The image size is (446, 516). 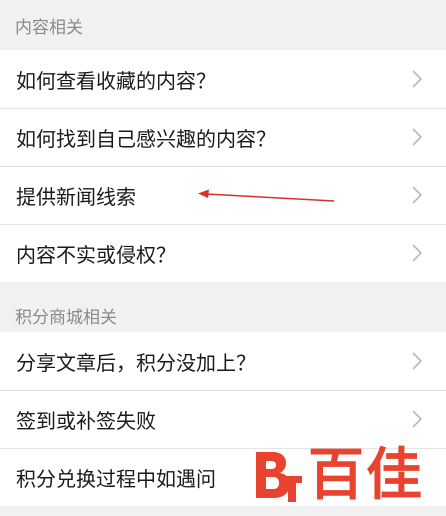 I want to click on faq-item-points-redeem: 积分兑换过程中如遇问, so click(x=223, y=477).